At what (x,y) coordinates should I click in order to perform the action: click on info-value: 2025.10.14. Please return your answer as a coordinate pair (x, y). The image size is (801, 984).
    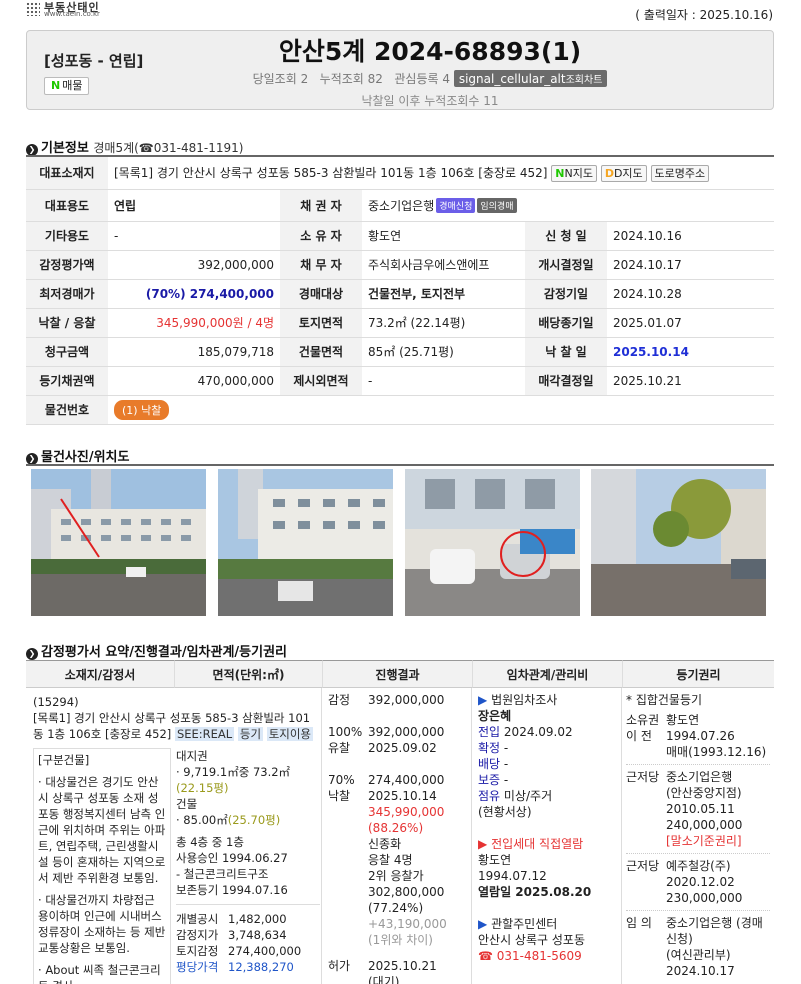
    Looking at the image, I should click on (690, 352).